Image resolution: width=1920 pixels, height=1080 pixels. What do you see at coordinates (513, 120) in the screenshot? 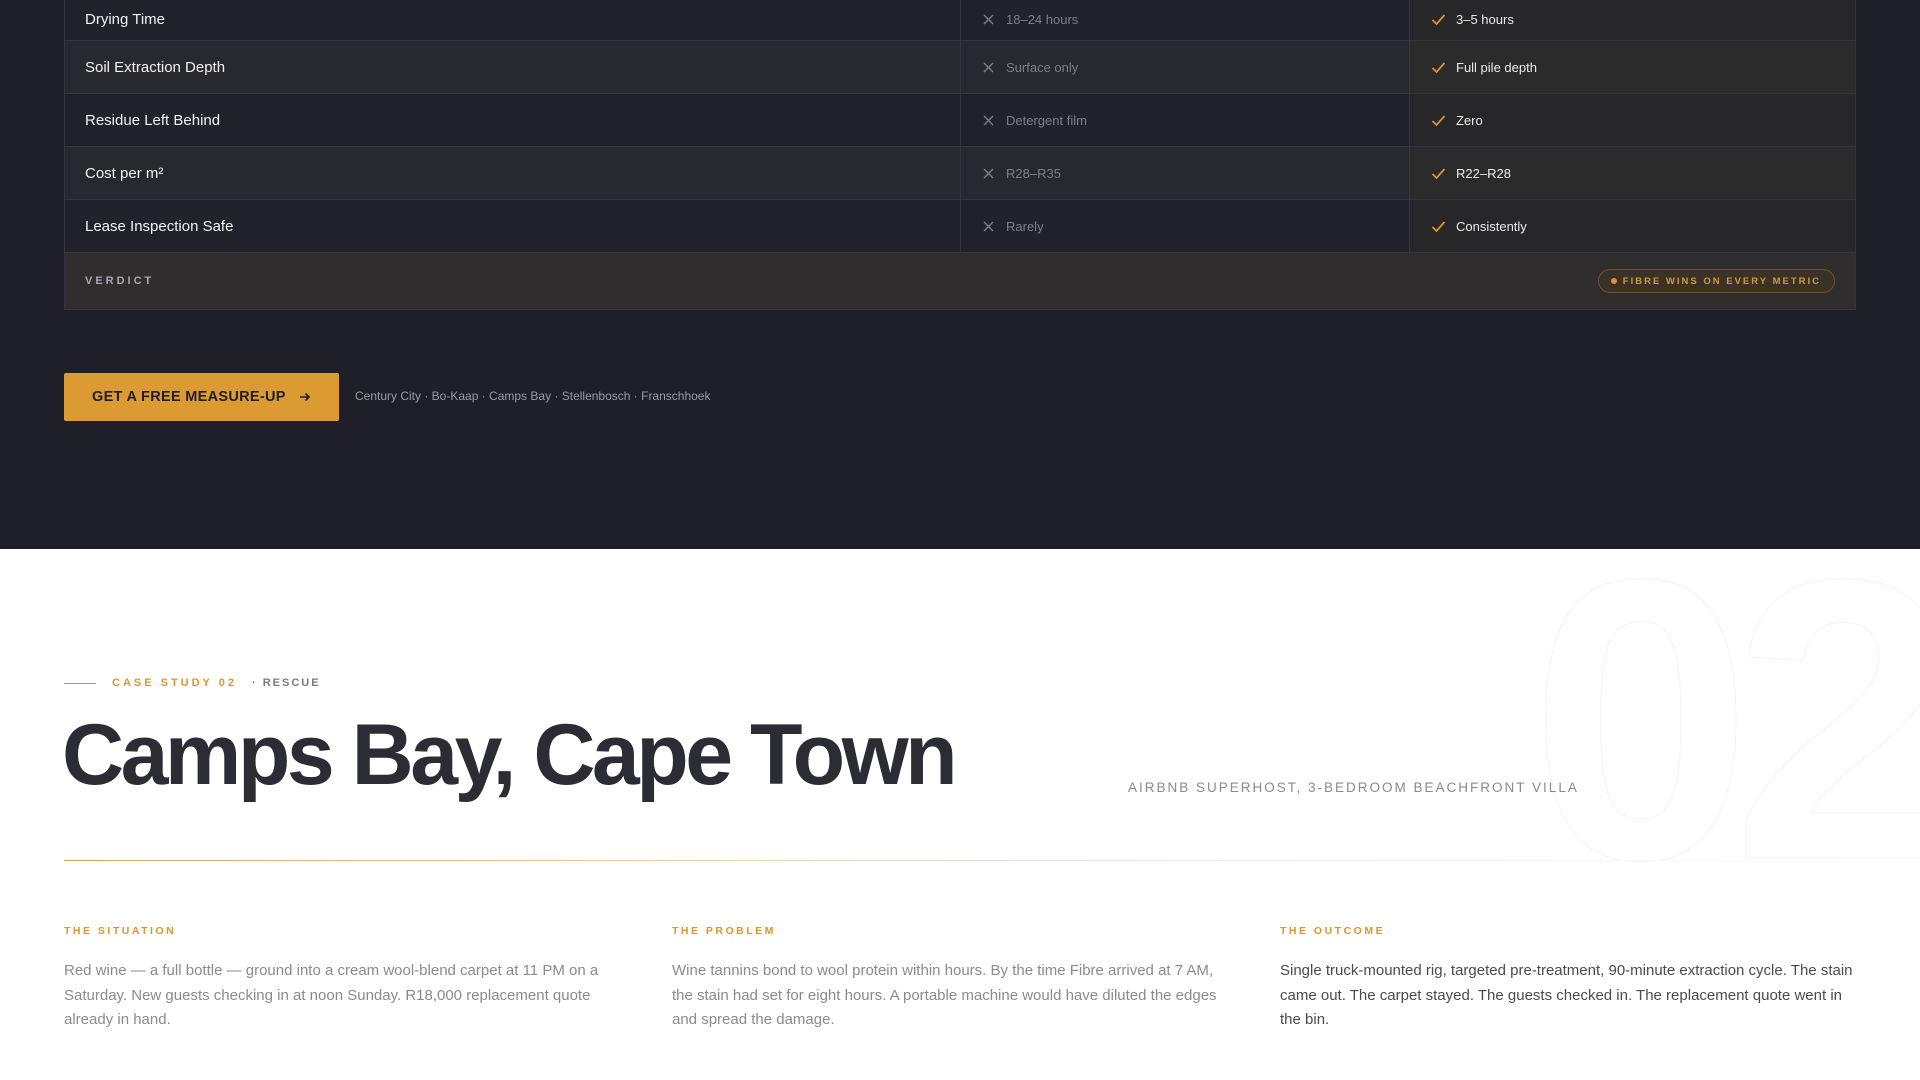
I see `row-label: Residue Left Behind` at bounding box center [513, 120].